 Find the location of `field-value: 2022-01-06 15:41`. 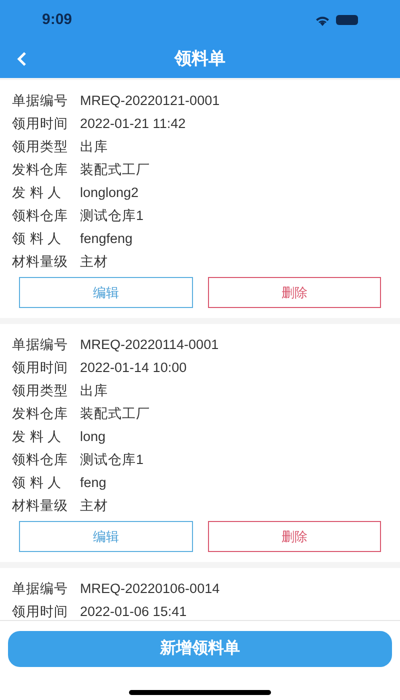

field-value: 2022-01-06 15:41 is located at coordinates (133, 611).